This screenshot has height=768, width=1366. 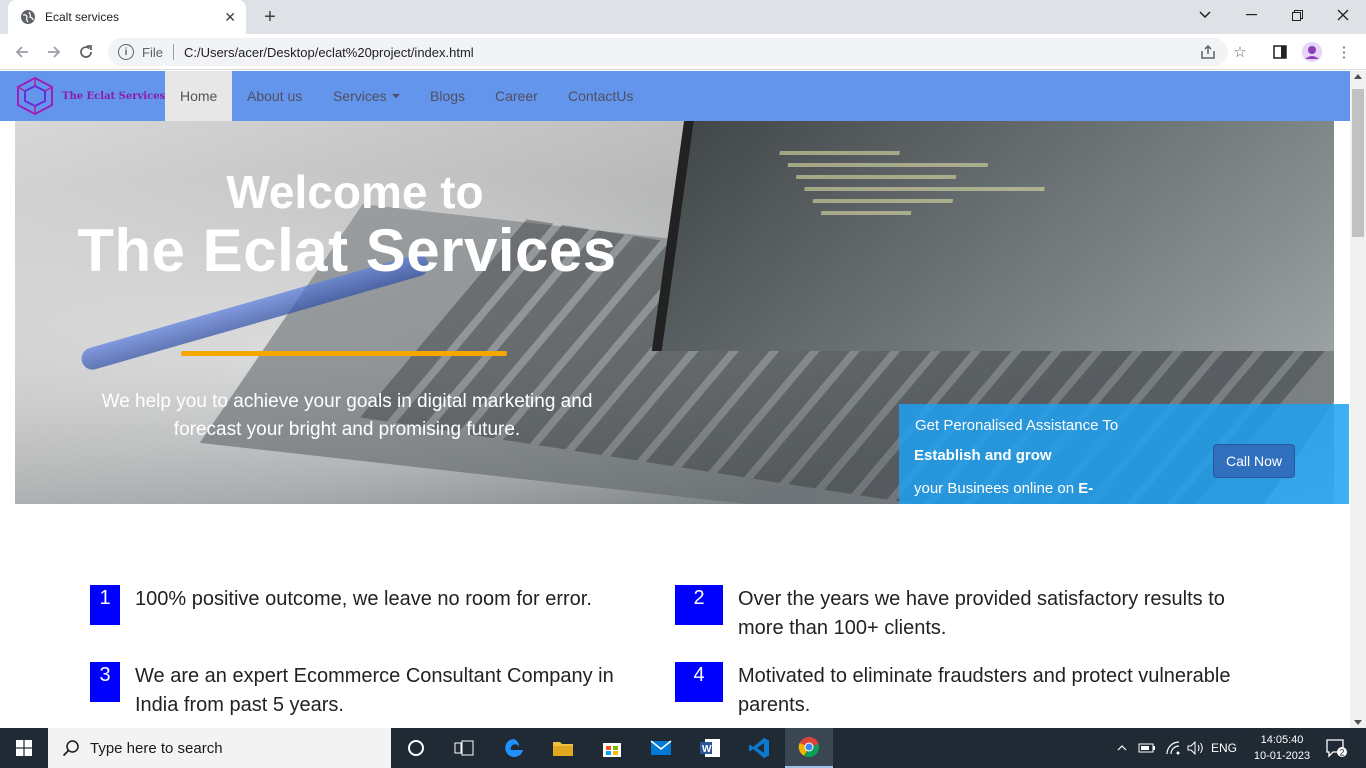 I want to click on clock-date: 10-01-2023, so click(x=1282, y=756).